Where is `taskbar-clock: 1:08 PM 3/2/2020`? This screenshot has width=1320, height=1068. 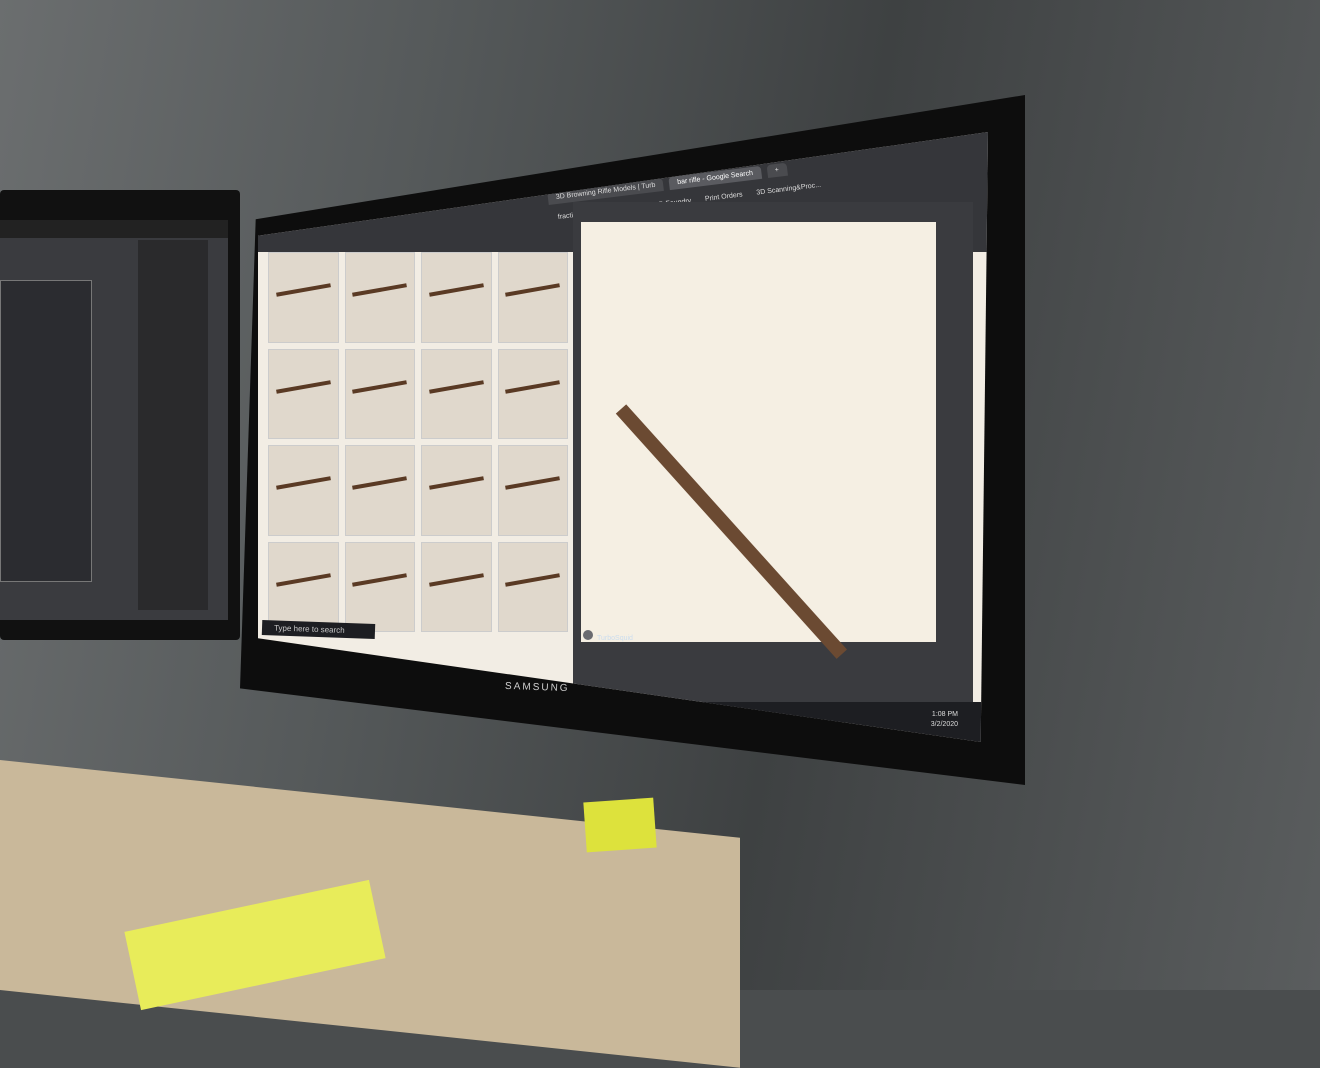
taskbar-clock: 1:08 PM 3/2/2020 is located at coordinates (944, 720).